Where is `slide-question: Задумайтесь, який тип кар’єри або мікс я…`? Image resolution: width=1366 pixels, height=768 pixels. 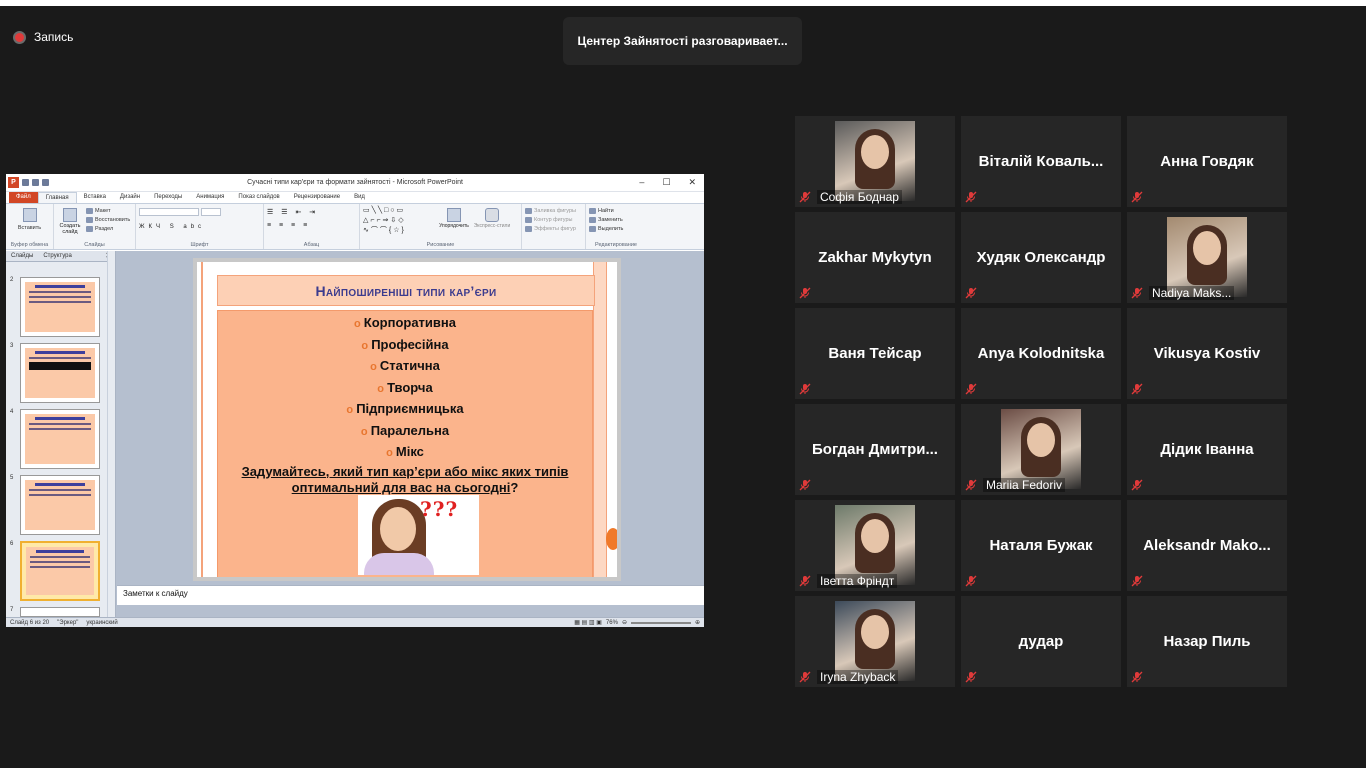
slide-question: Задумайтесь, який тип кар’єри або мікс я… is located at coordinates (405, 480).